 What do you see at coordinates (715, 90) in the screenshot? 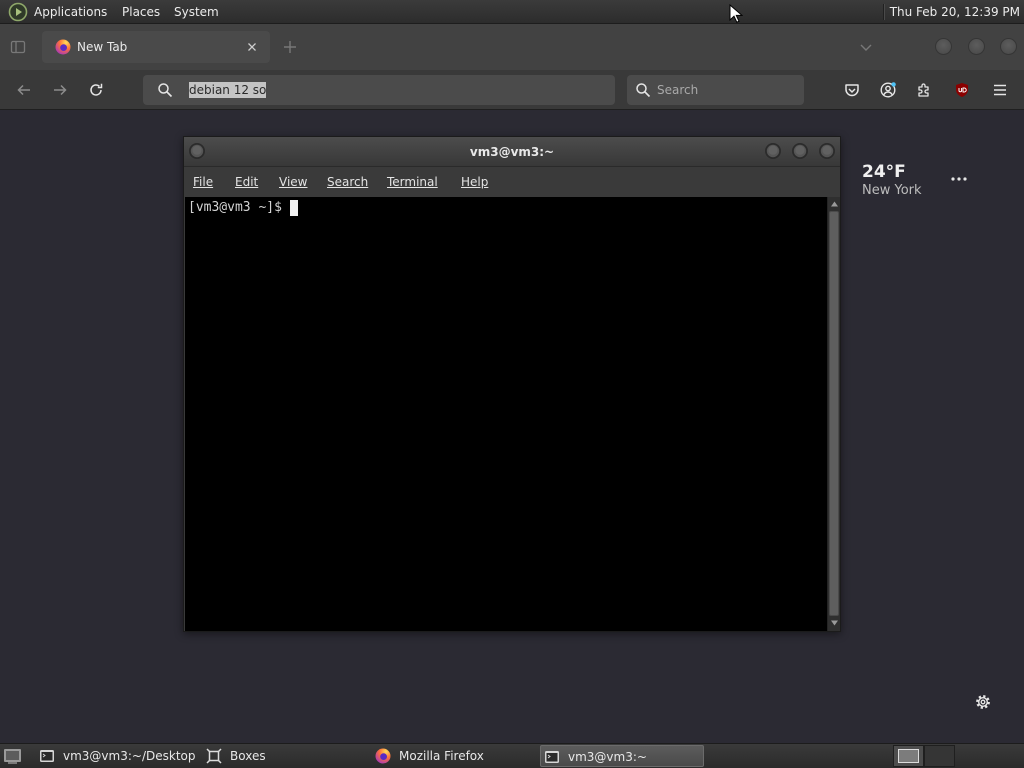
I see `search-bar: Search` at bounding box center [715, 90].